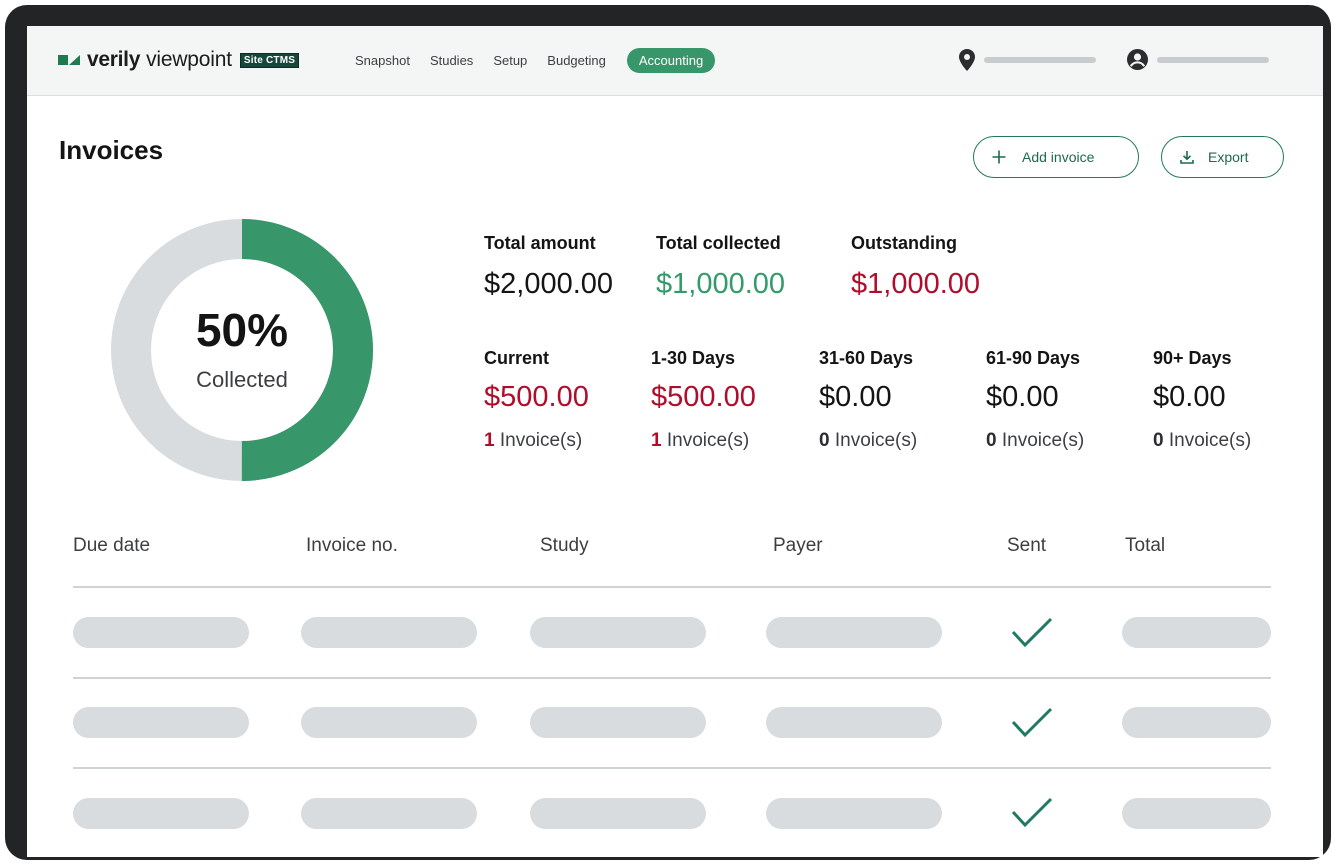  Describe the element at coordinates (1228, 157) in the screenshot. I see `export-label: Export` at that location.